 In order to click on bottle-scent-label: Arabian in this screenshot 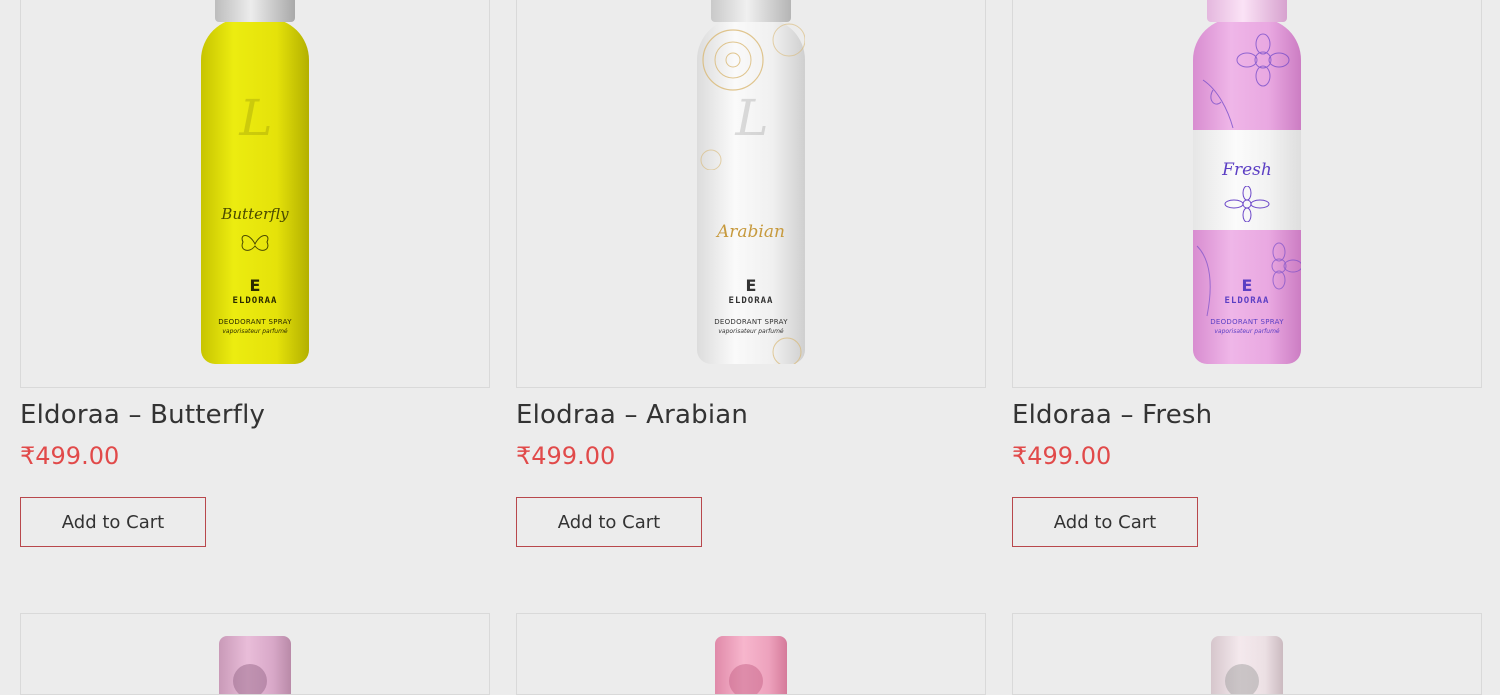, I will do `click(751, 232)`.